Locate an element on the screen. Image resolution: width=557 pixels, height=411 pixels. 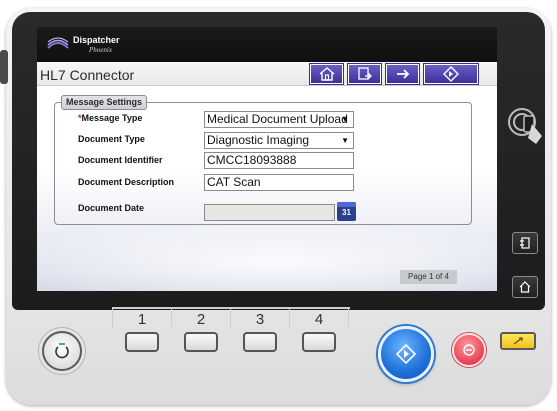
document-transfer-button is located at coordinates (364, 74).